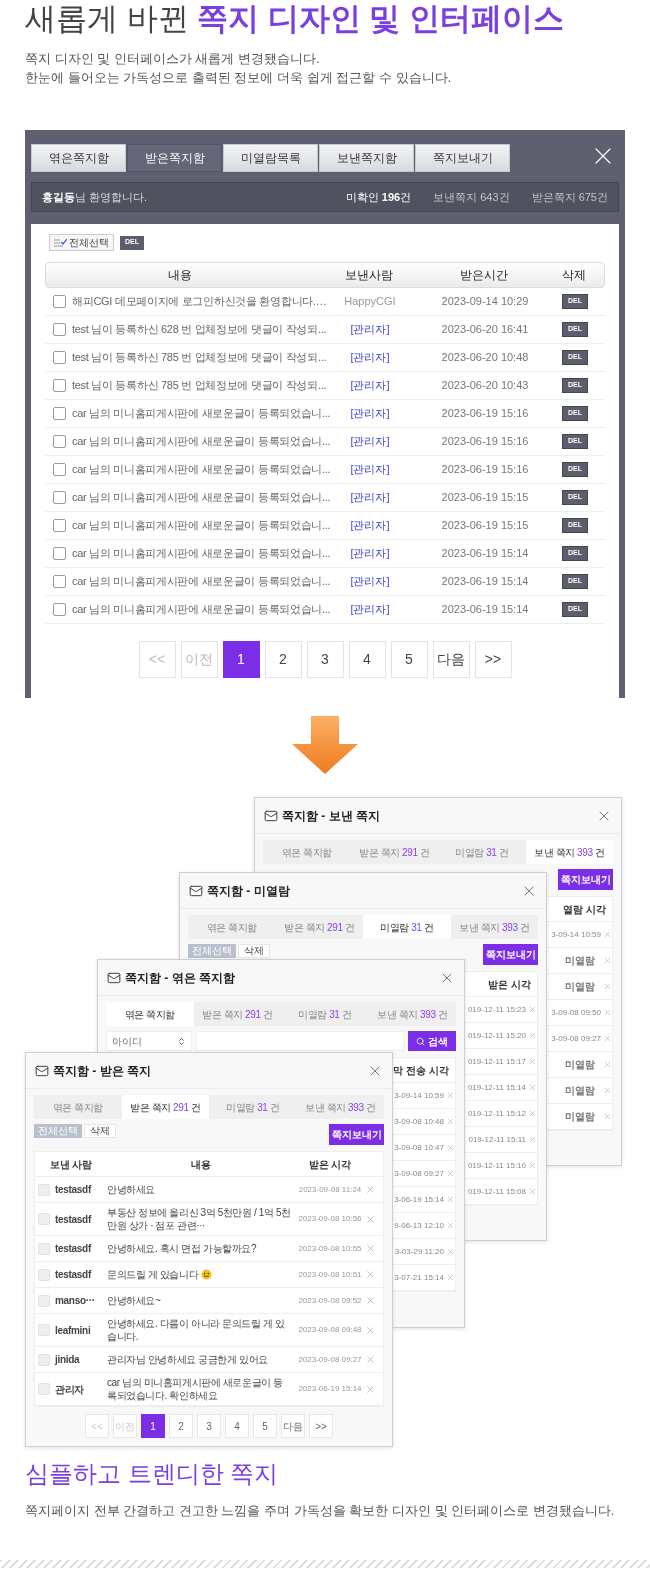 This screenshot has height=1570, width=650. Describe the element at coordinates (187, 1359) in the screenshot. I see `message-subject: 관리자님 안녕하세요 궁금한게 있어요` at that location.